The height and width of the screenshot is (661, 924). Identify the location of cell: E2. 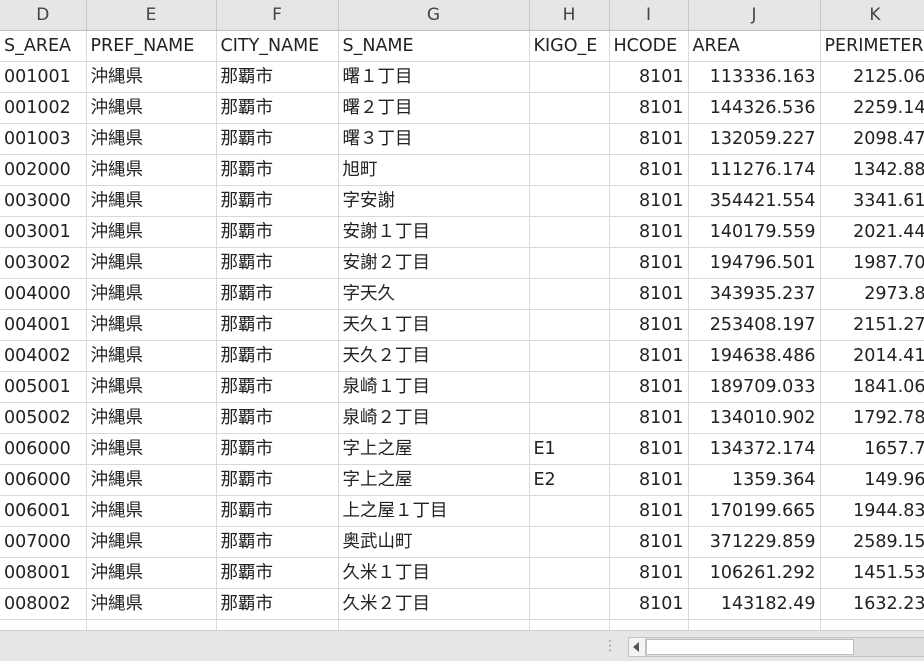
(569, 480).